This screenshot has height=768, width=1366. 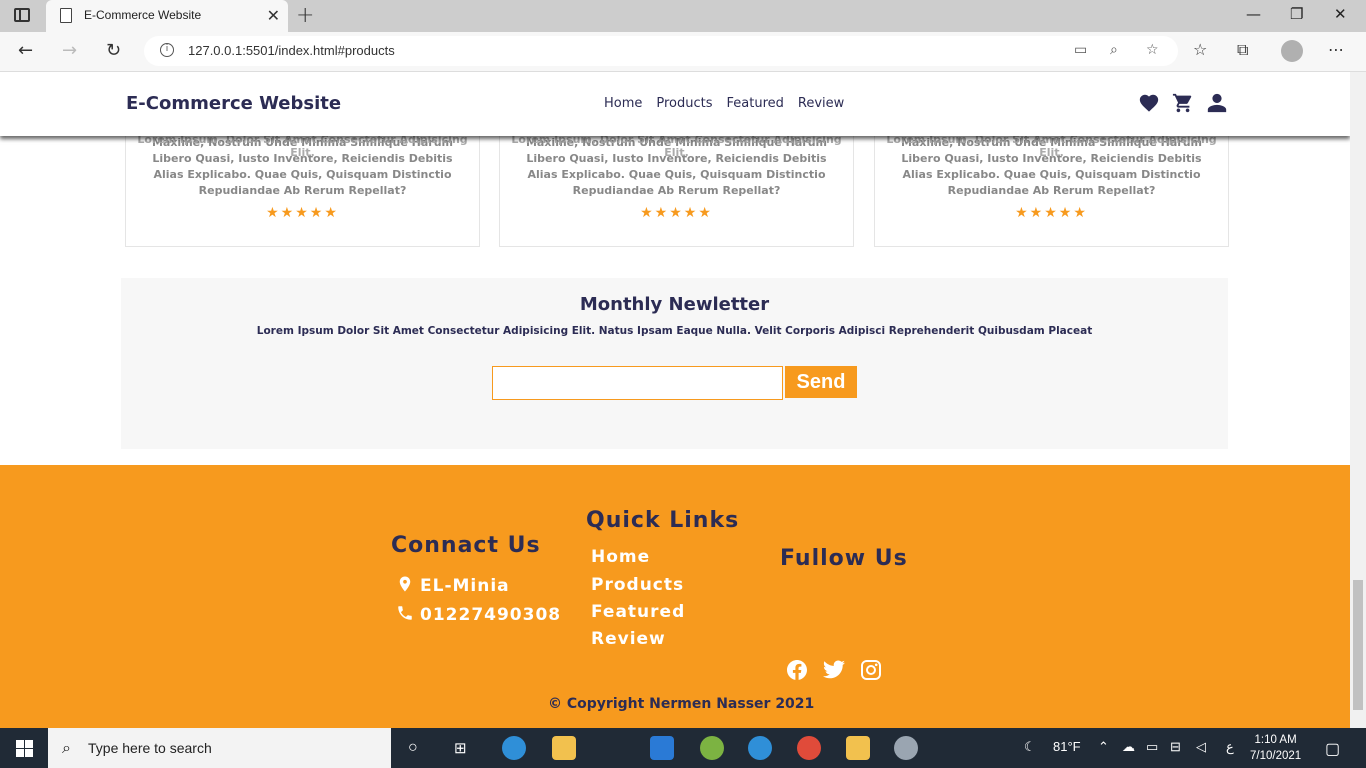 What do you see at coordinates (1128, 747) in the screenshot?
I see `cloud-icon: ☁` at bounding box center [1128, 747].